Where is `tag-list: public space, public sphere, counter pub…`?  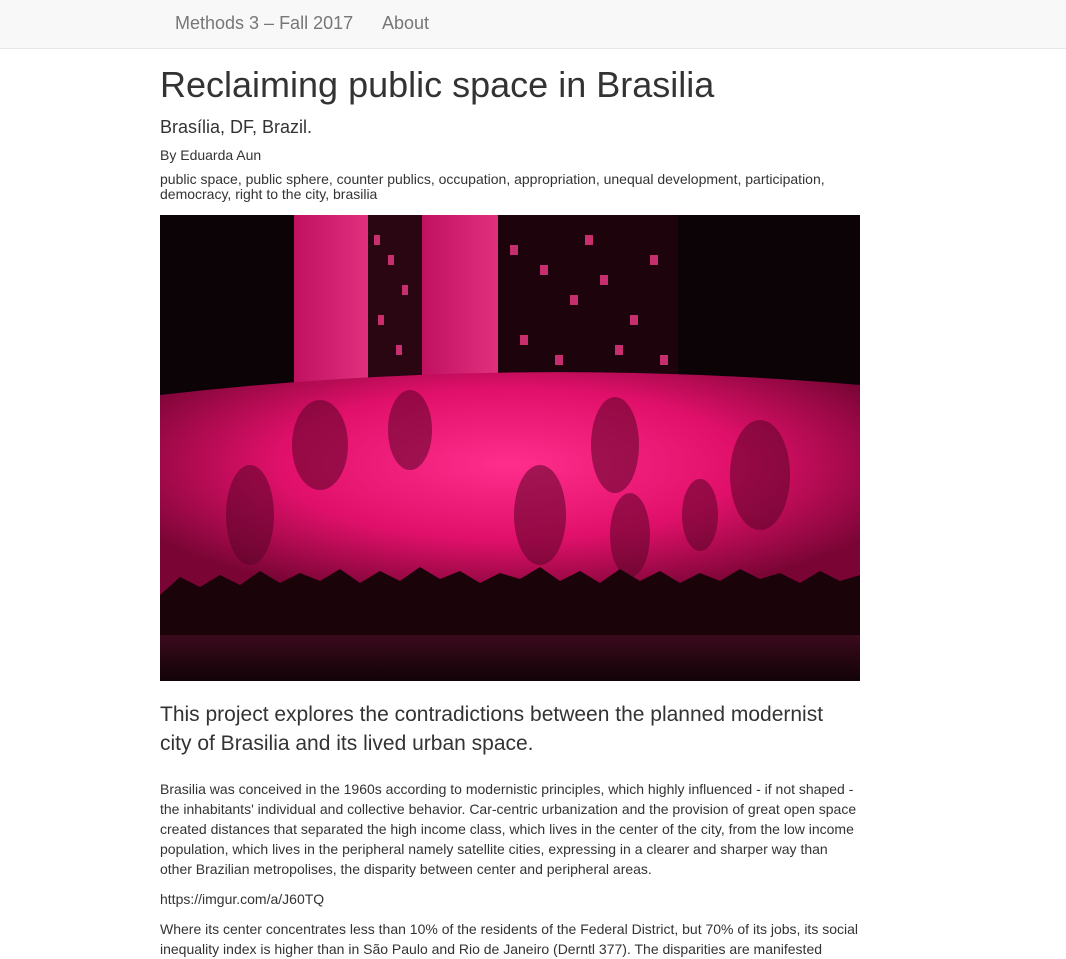 tag-list: public space, public sphere, counter pub… is located at coordinates (492, 186).